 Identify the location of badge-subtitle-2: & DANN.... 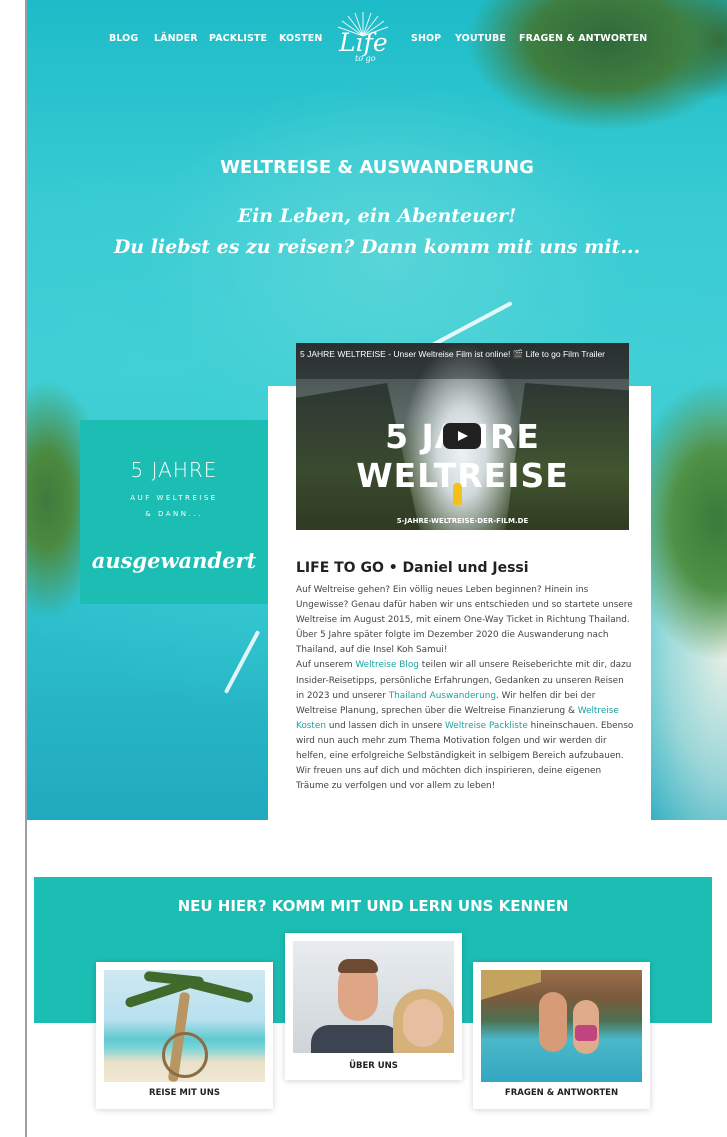
(174, 514).